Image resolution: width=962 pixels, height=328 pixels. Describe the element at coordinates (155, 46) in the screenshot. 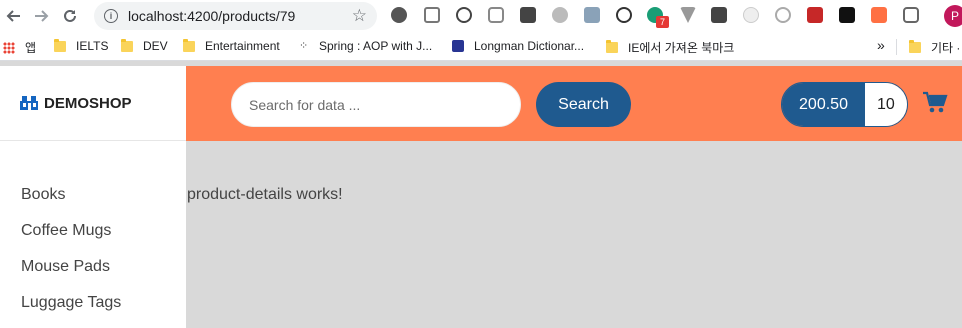

I see `bookmark-label: DEV` at that location.